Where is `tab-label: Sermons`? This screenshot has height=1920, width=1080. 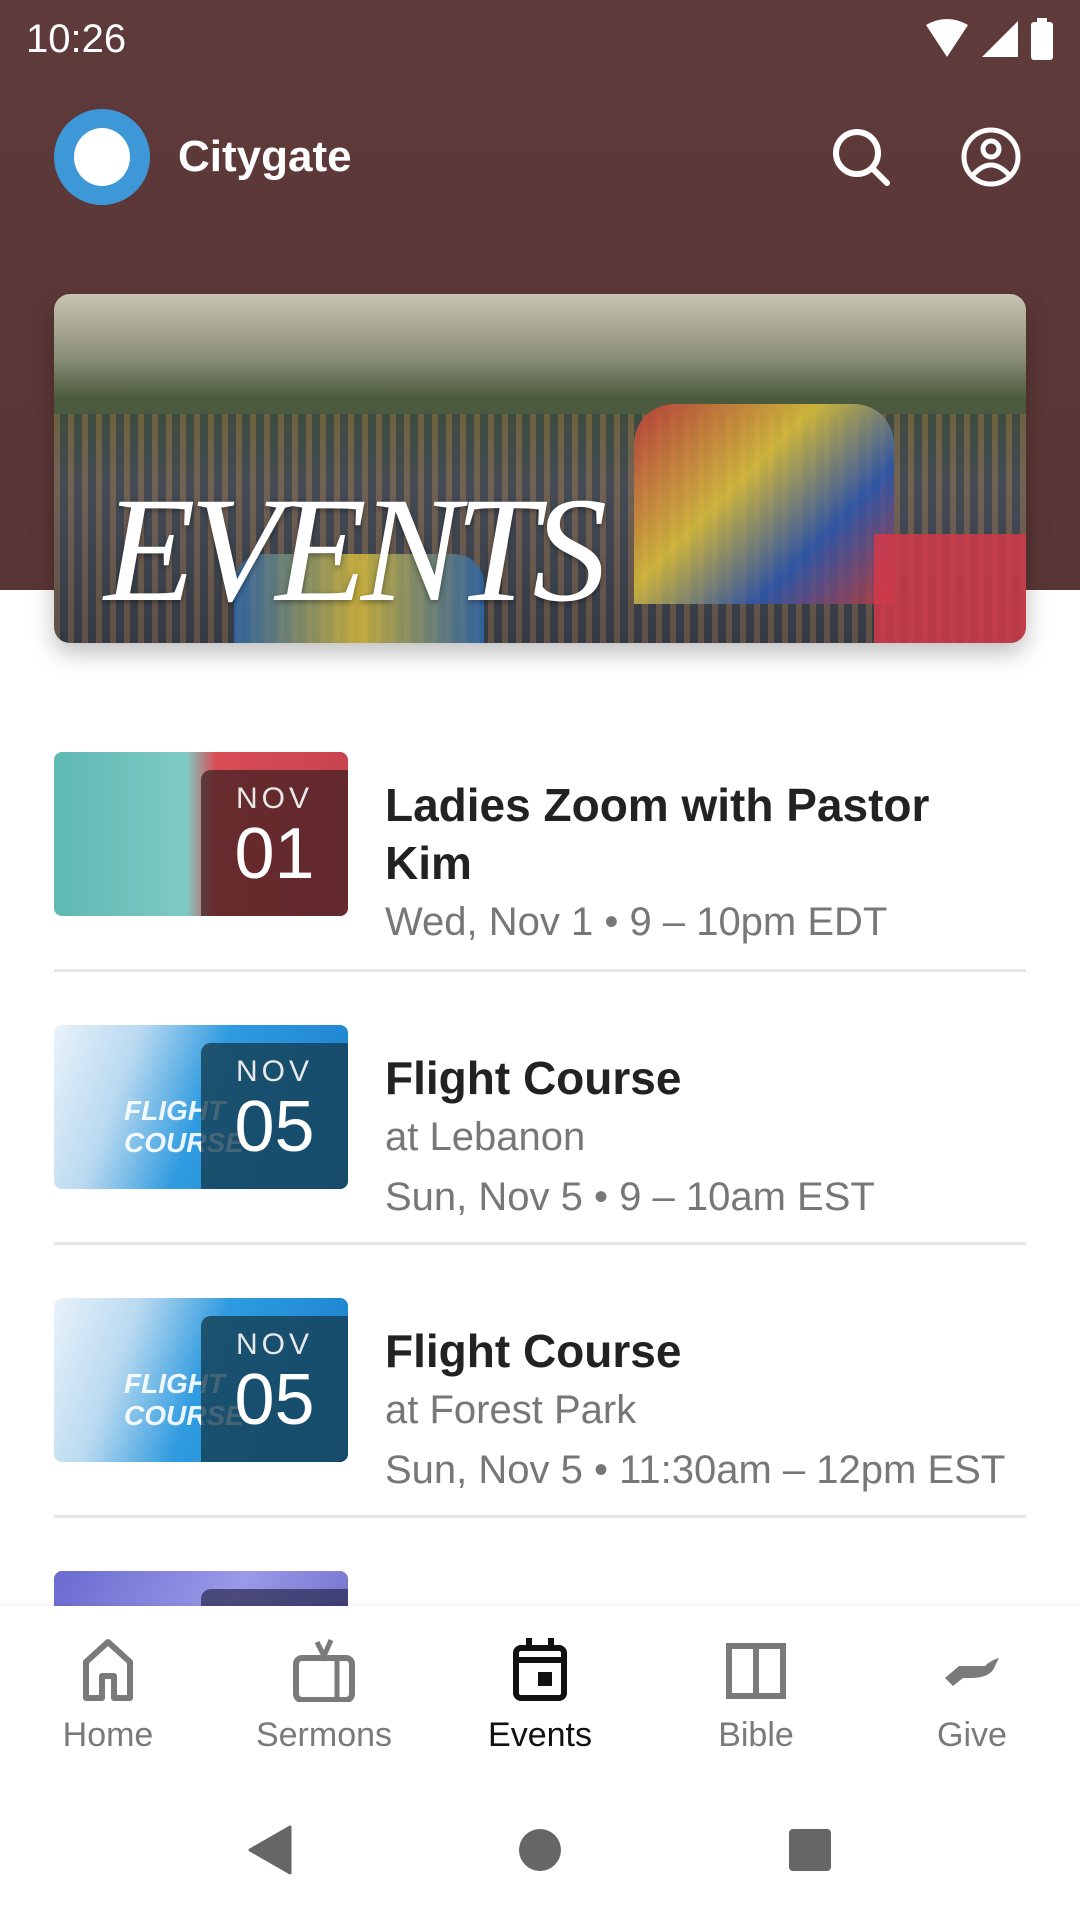 tab-label: Sermons is located at coordinates (324, 1735).